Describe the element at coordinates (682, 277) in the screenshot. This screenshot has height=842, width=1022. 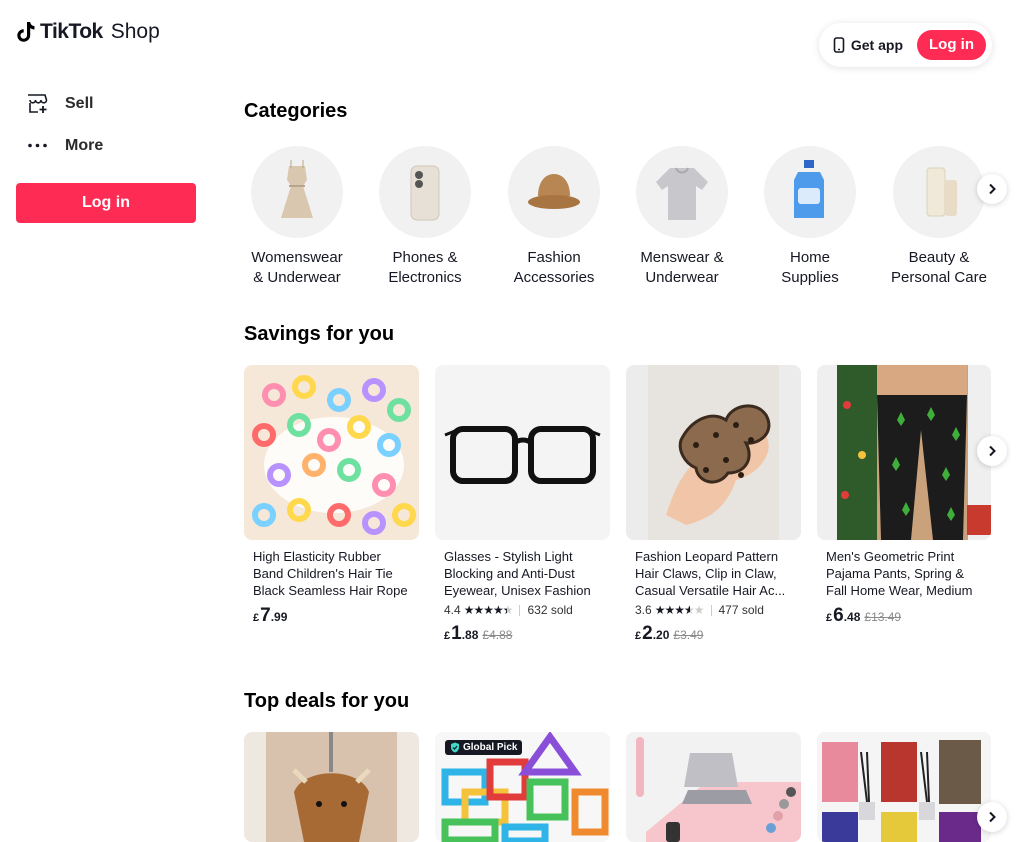
I see `category-label-line2: Underwear` at that location.